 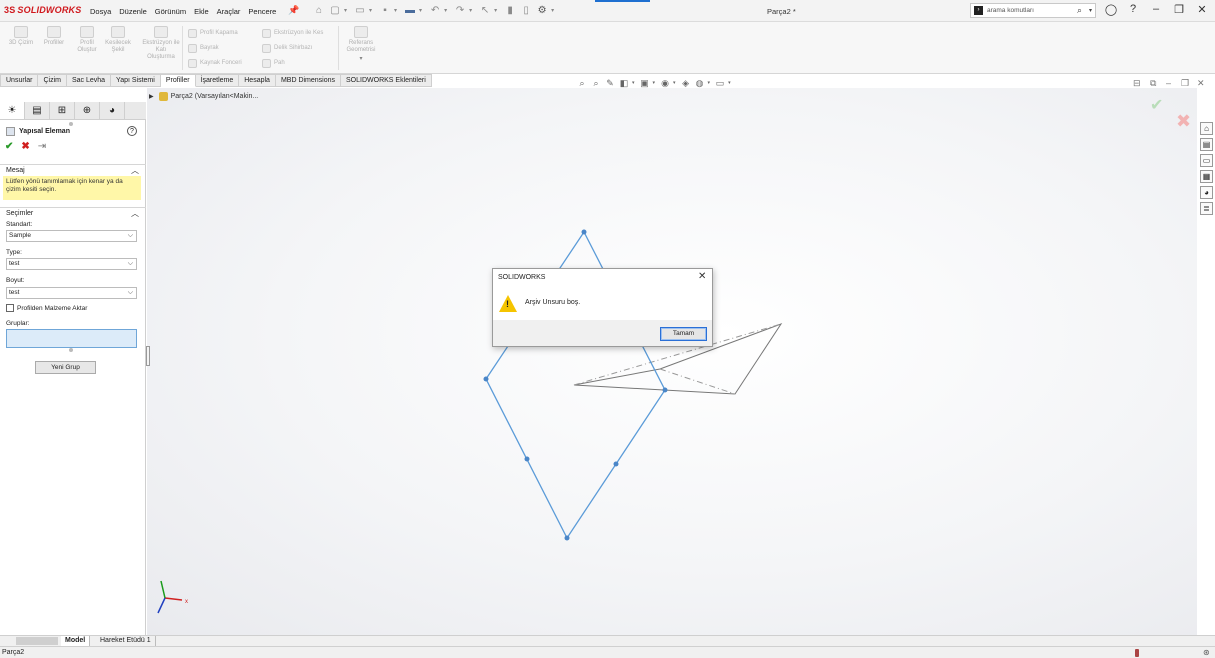 I want to click on ok-button: Tamam, so click(x=683, y=334).